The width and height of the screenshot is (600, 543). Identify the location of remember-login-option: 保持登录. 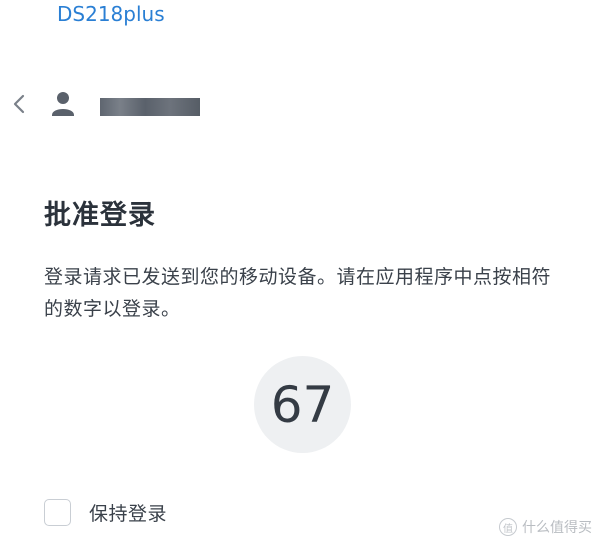
(105, 512).